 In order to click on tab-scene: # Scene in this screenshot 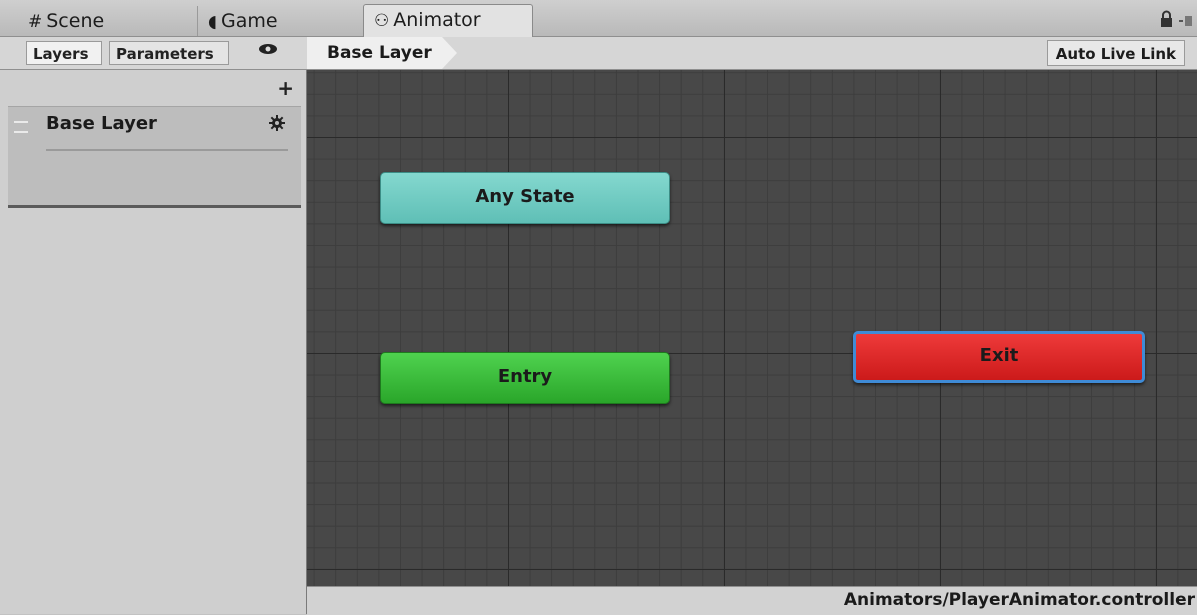, I will do `click(108, 21)`.